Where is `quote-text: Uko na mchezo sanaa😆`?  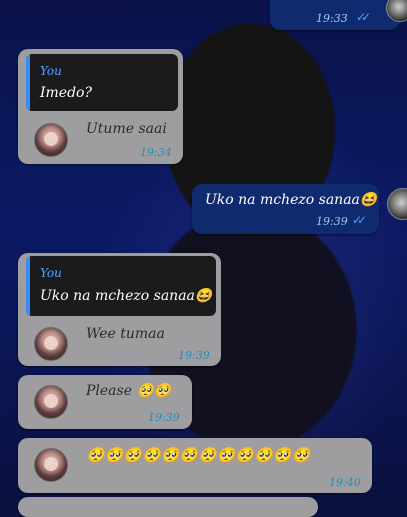 quote-text: Uko na mchezo sanaa😆 is located at coordinates (126, 296).